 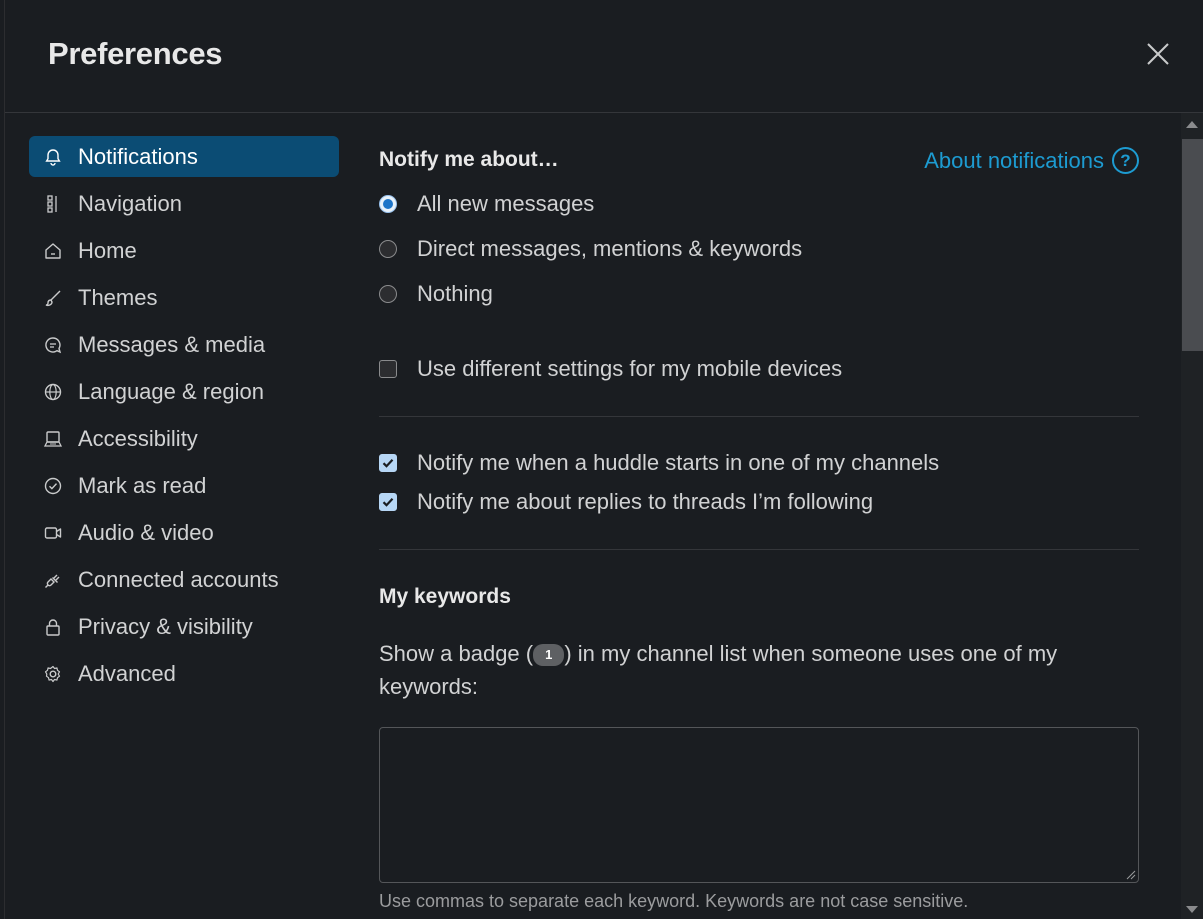 I want to click on brush-icon, so click(x=53, y=298).